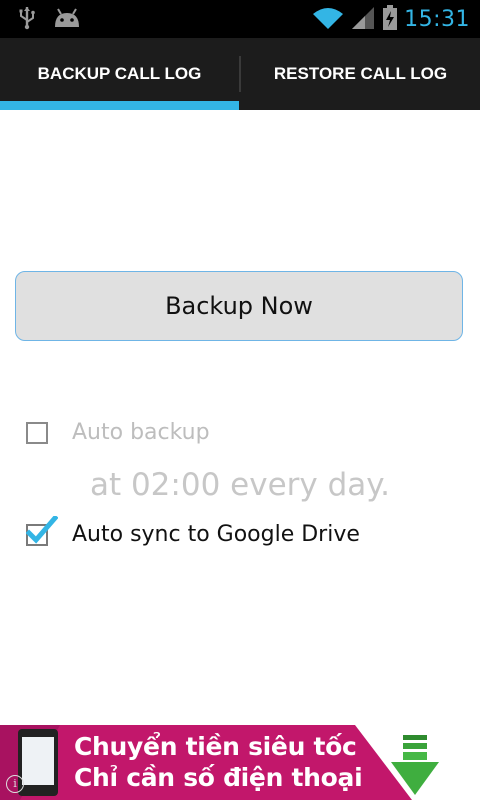 The width and height of the screenshot is (480, 800). What do you see at coordinates (363, 20) in the screenshot?
I see `signal-icon` at bounding box center [363, 20].